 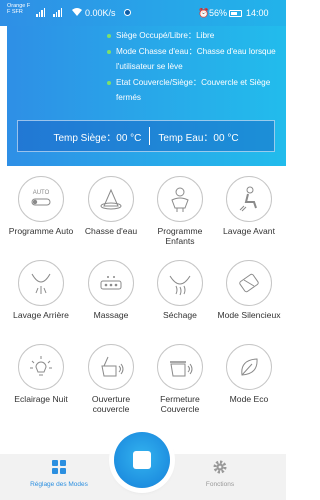 I want to click on nav-functions-tab: Fonctions, so click(x=220, y=473).